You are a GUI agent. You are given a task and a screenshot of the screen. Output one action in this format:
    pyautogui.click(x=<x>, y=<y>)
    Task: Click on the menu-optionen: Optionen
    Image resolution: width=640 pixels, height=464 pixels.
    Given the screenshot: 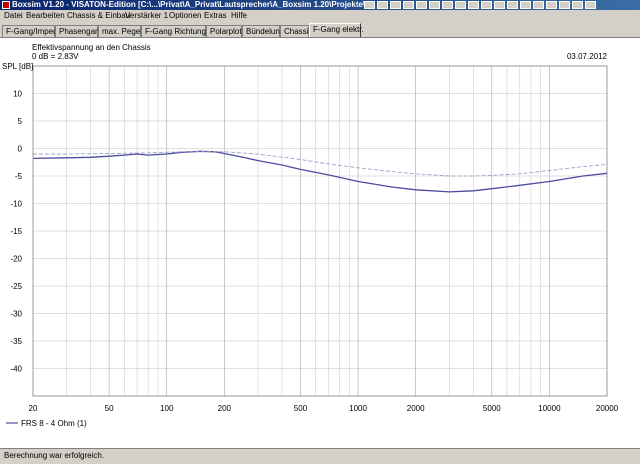 What is the action you would take?
    pyautogui.click(x=185, y=15)
    